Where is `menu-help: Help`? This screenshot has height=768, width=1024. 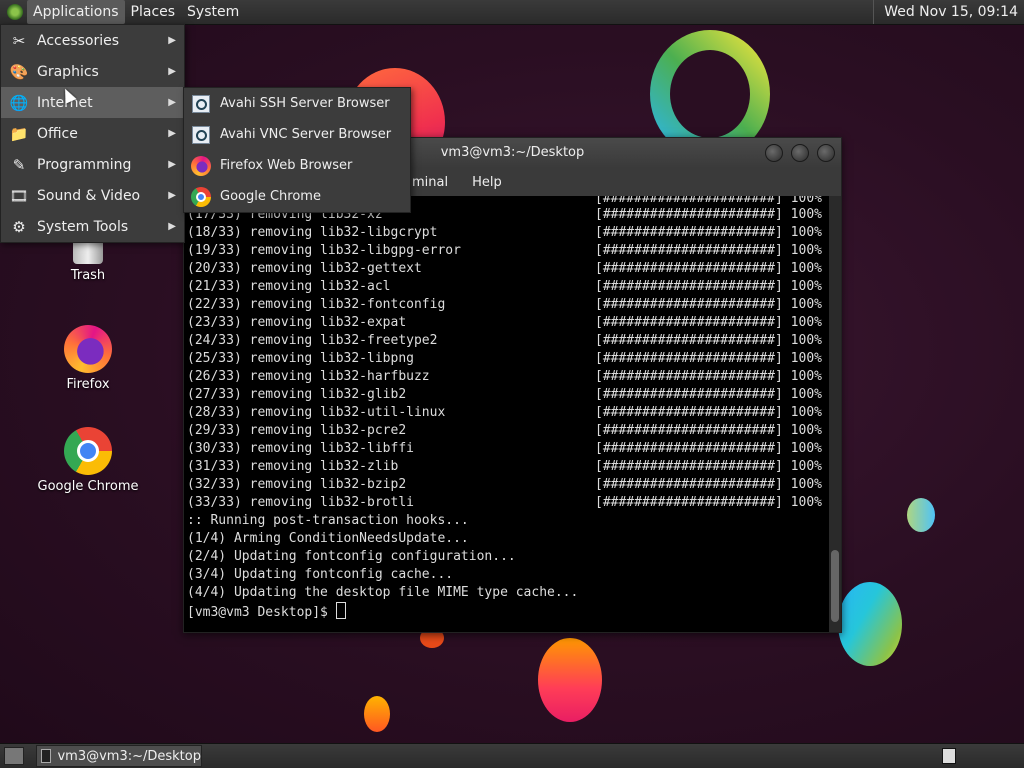 menu-help: Help is located at coordinates (487, 182).